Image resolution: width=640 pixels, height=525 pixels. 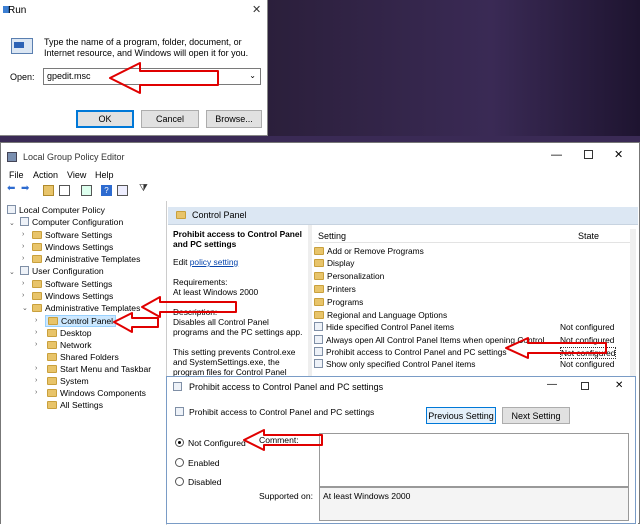 What do you see at coordinates (64, 190) in the screenshot?
I see `show-hide-tree-icon` at bounding box center [64, 190].